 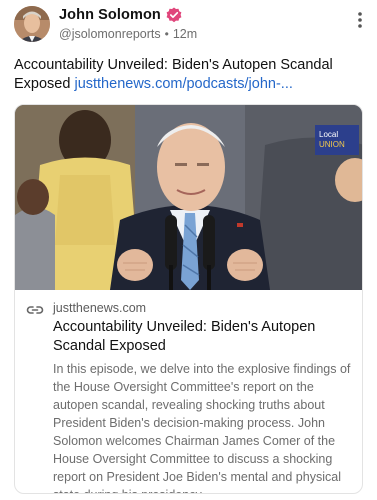 I want to click on author-handle: @jsolomonreports, so click(x=110, y=34).